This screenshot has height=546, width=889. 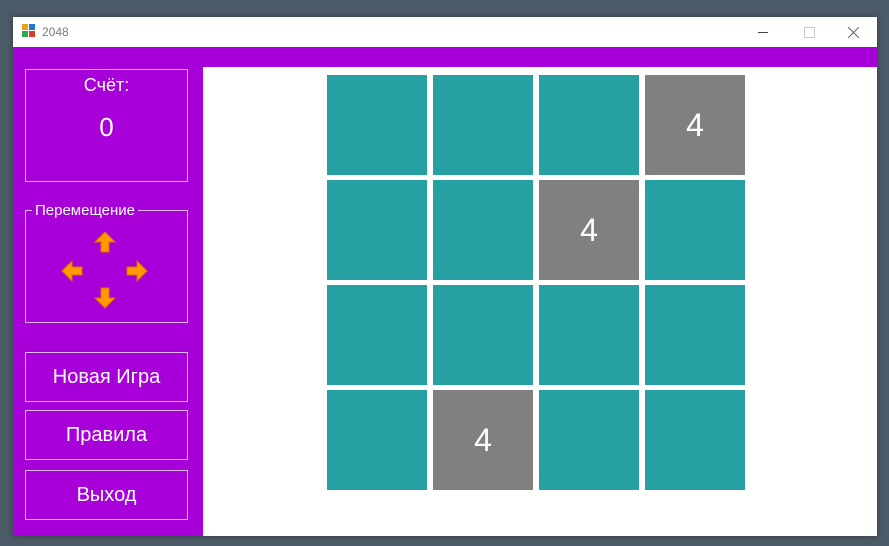 I want to click on maximize-button, so click(x=809, y=32).